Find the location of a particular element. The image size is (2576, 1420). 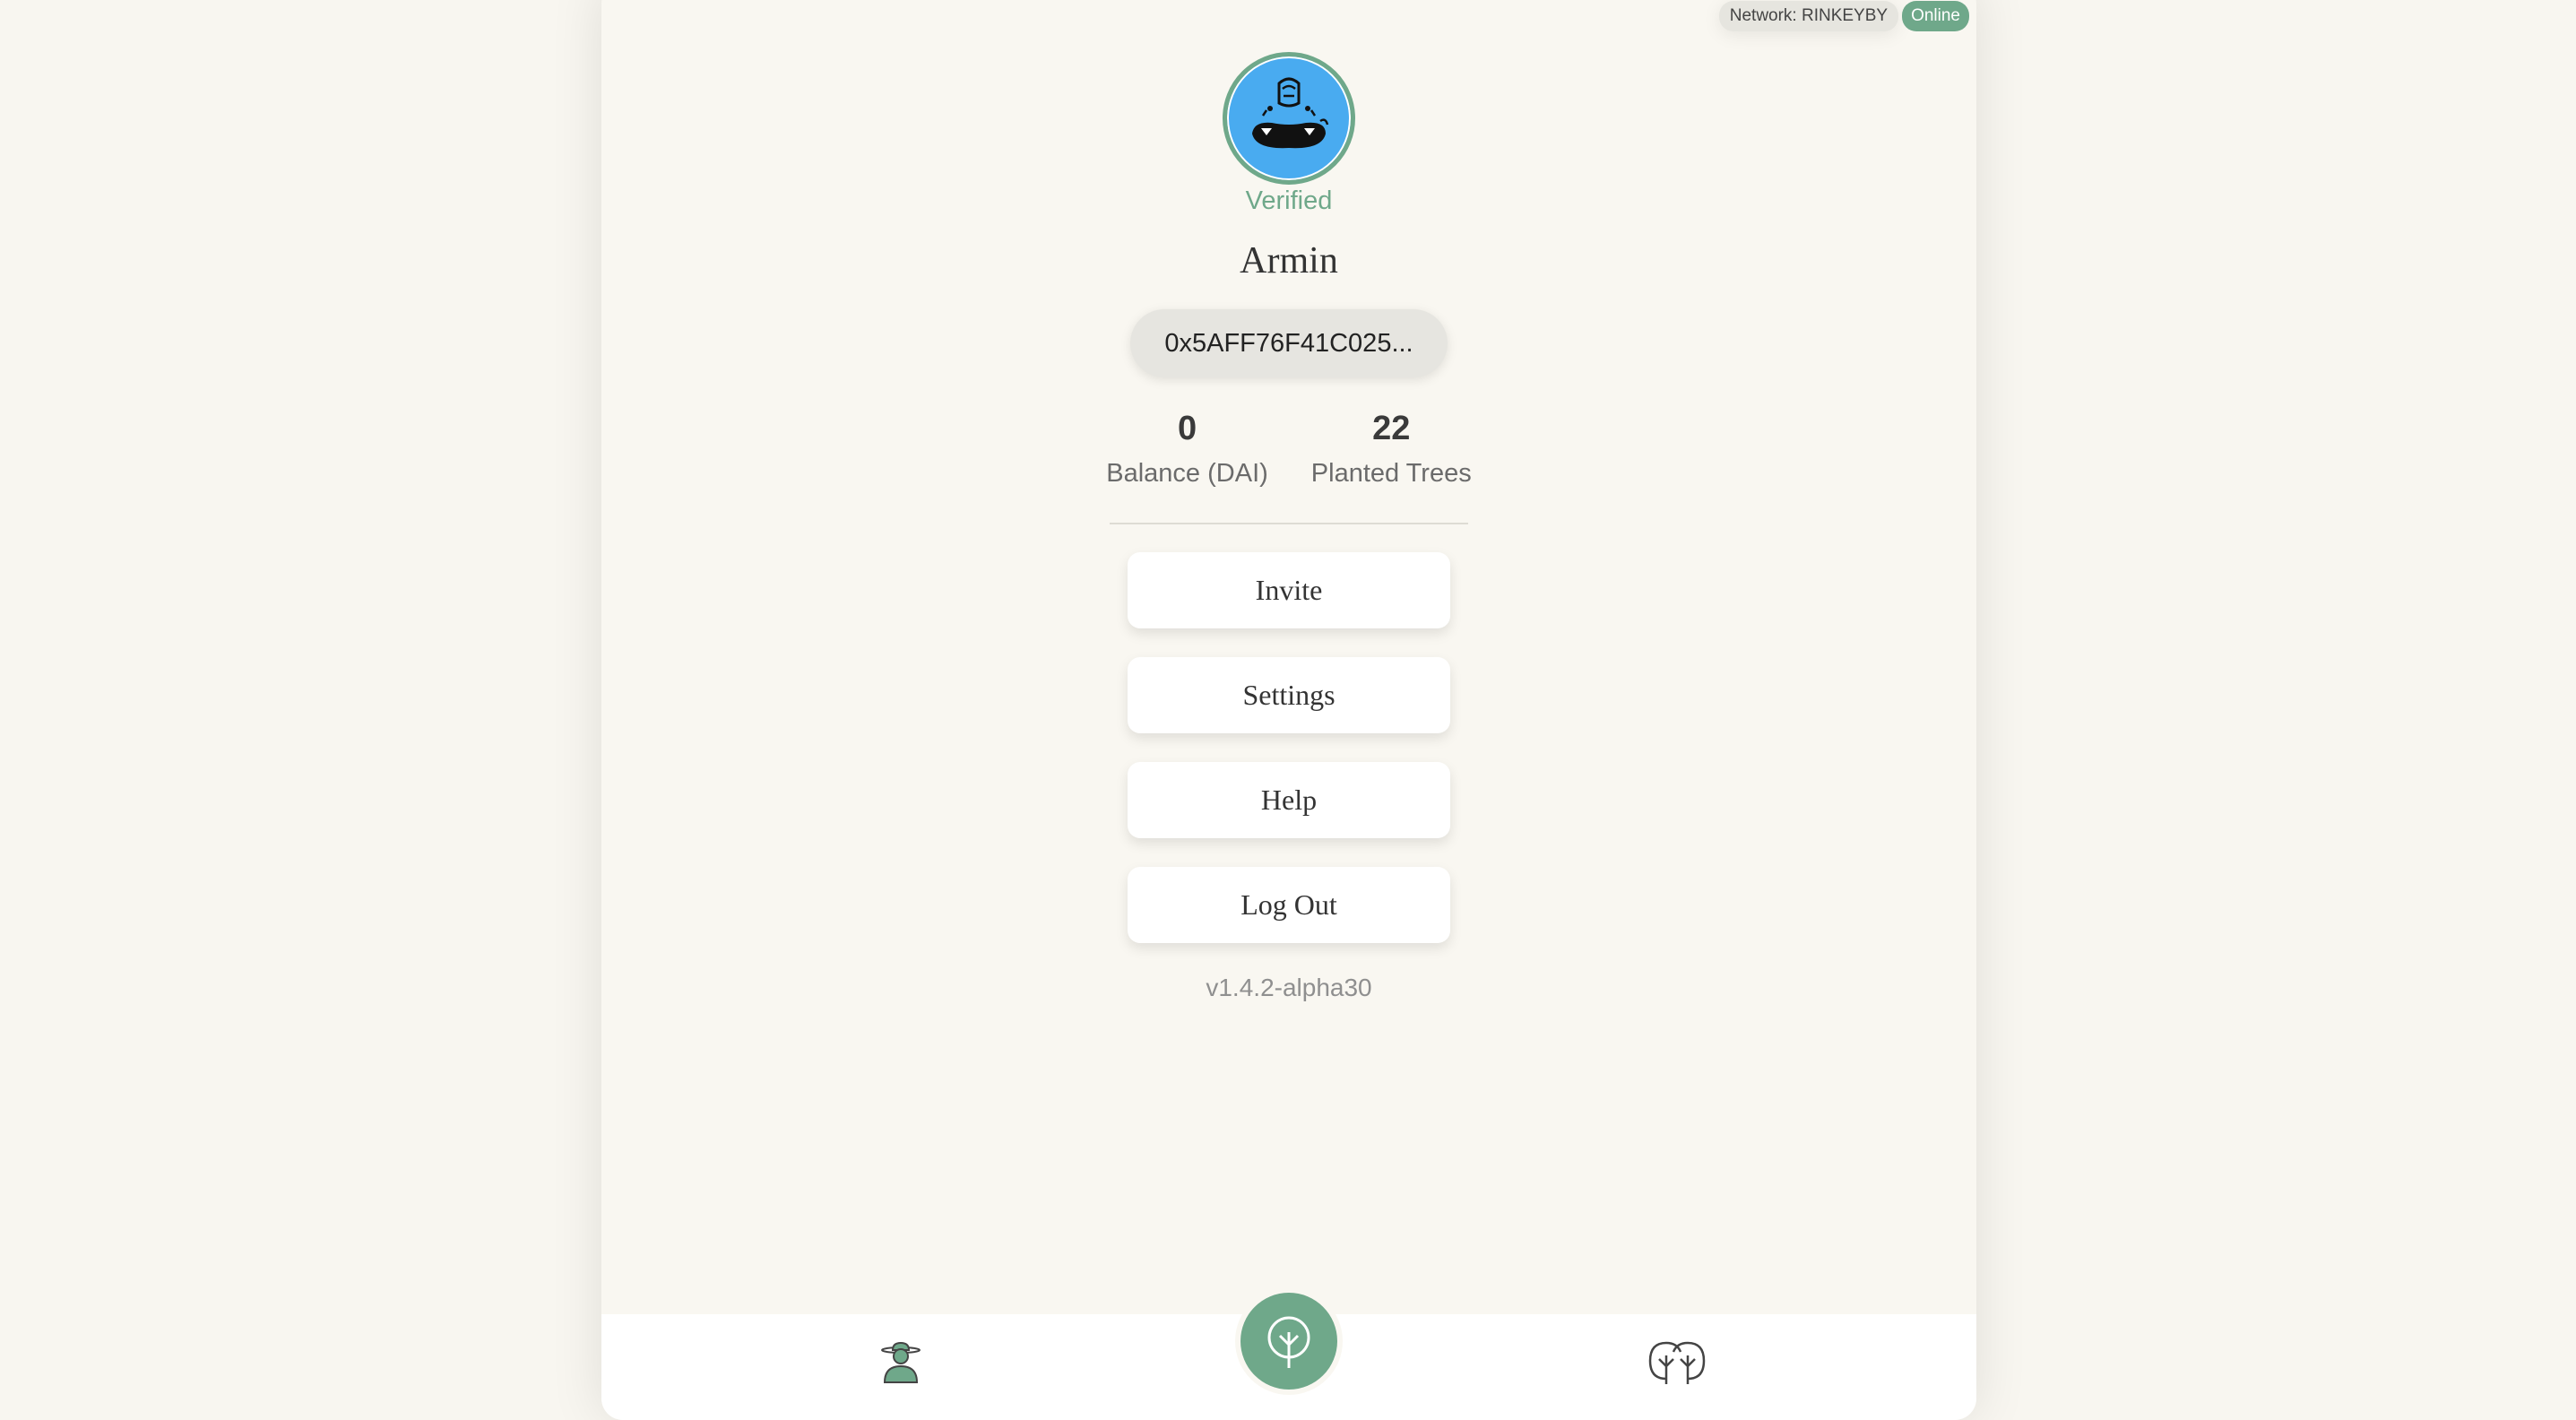

nav-profile-tab is located at coordinates (901, 1362).